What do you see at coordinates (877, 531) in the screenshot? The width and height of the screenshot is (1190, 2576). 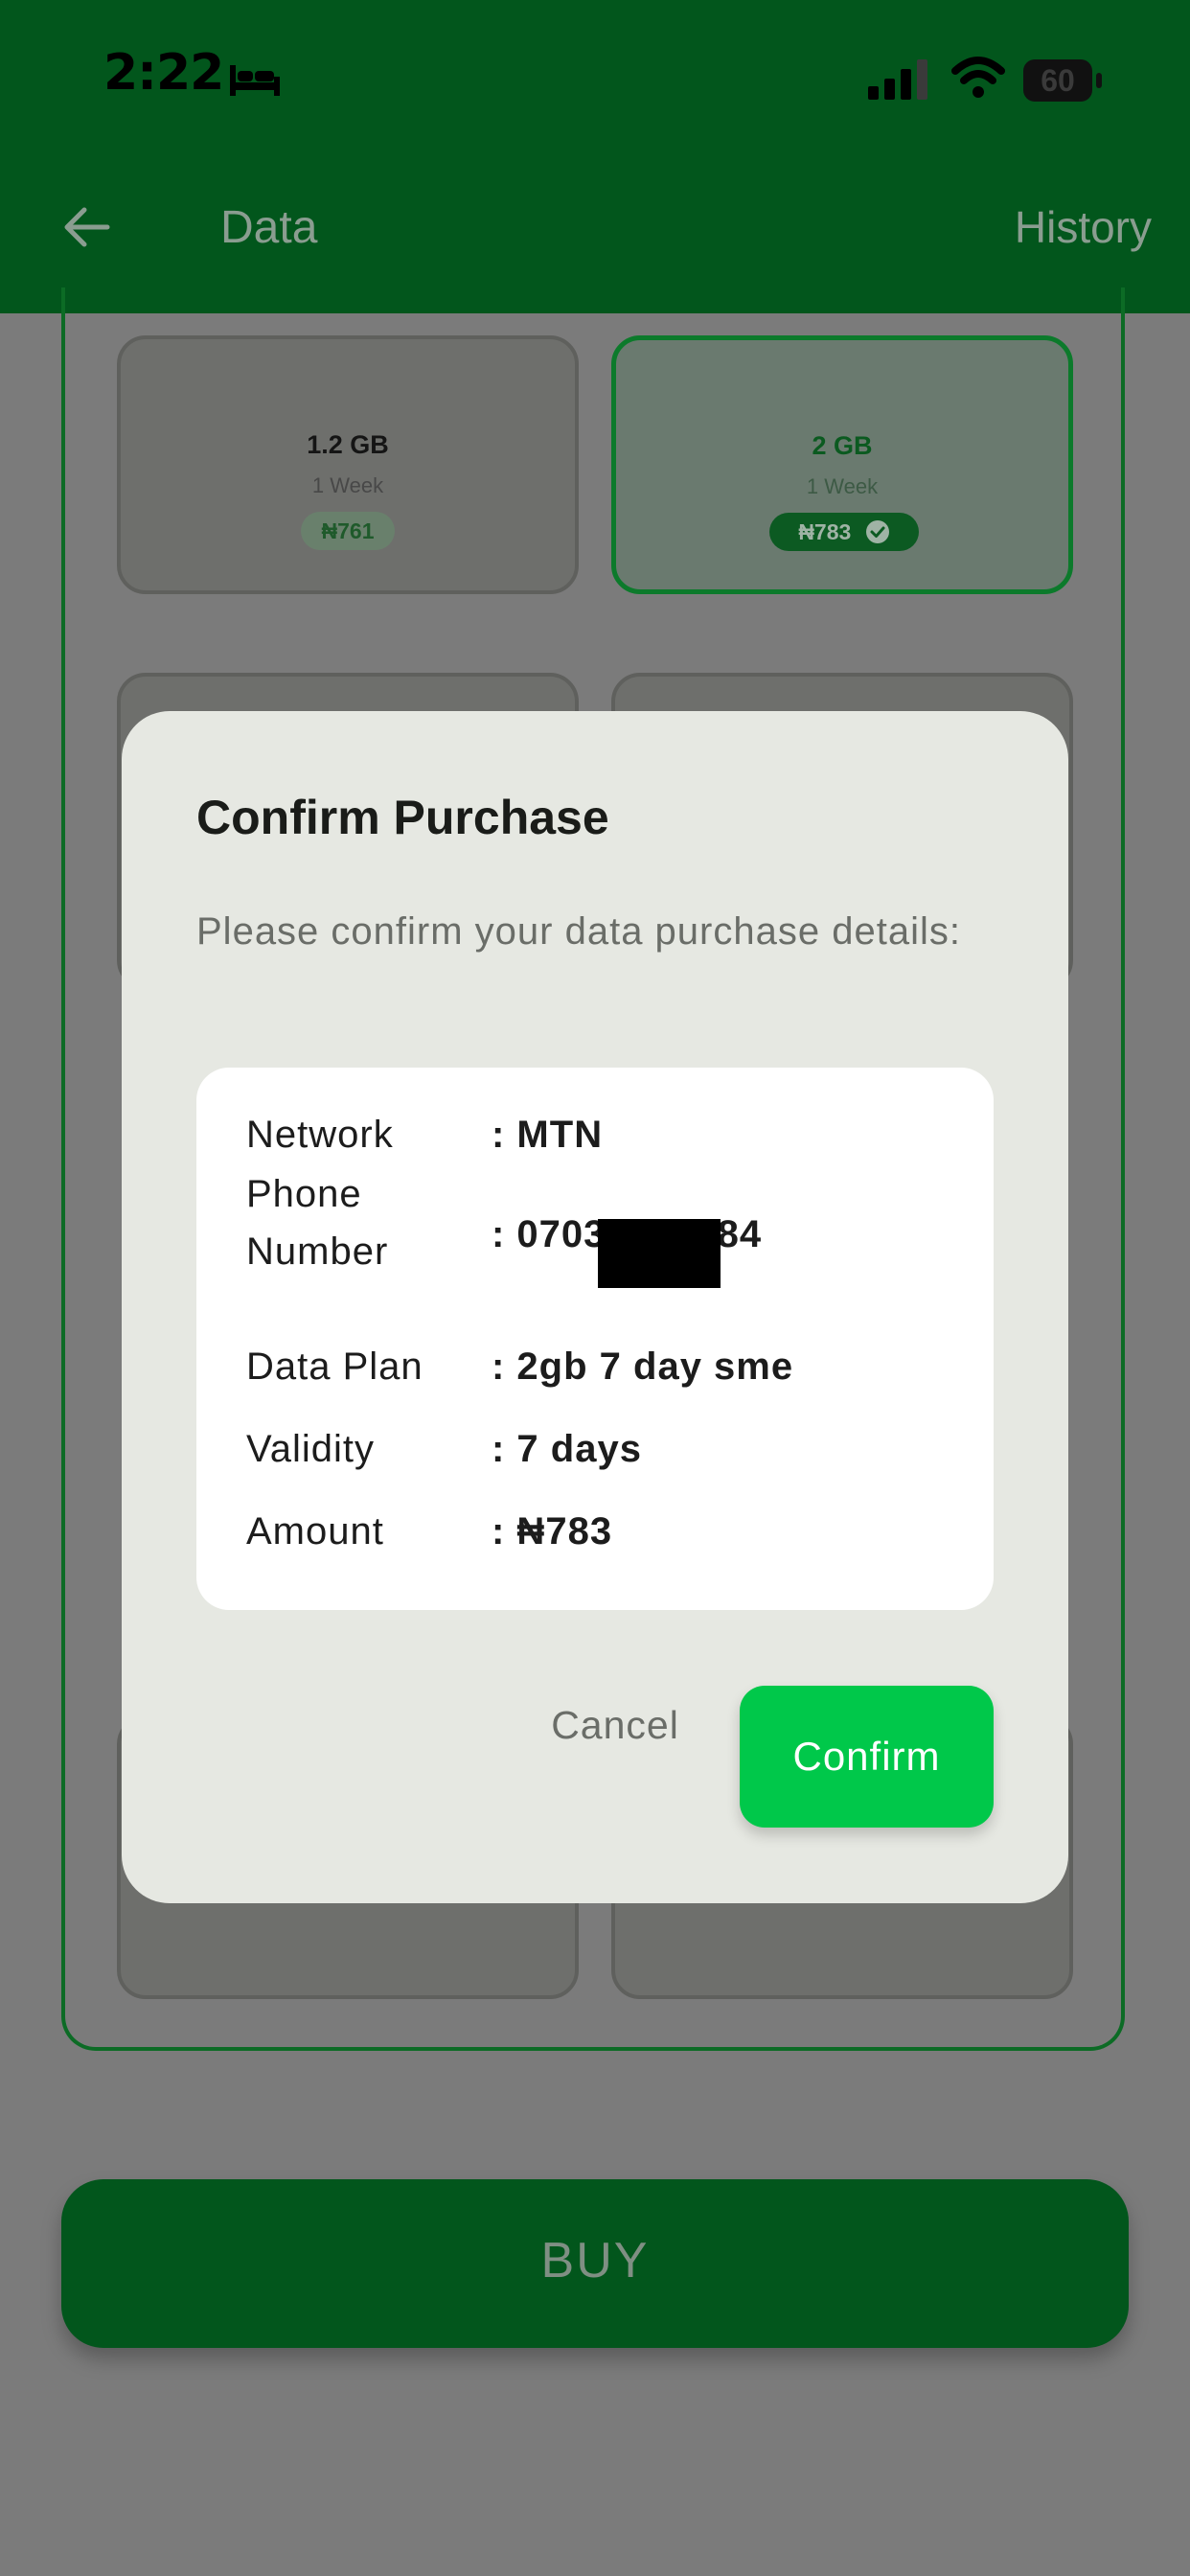 I see `check-circle-icon` at bounding box center [877, 531].